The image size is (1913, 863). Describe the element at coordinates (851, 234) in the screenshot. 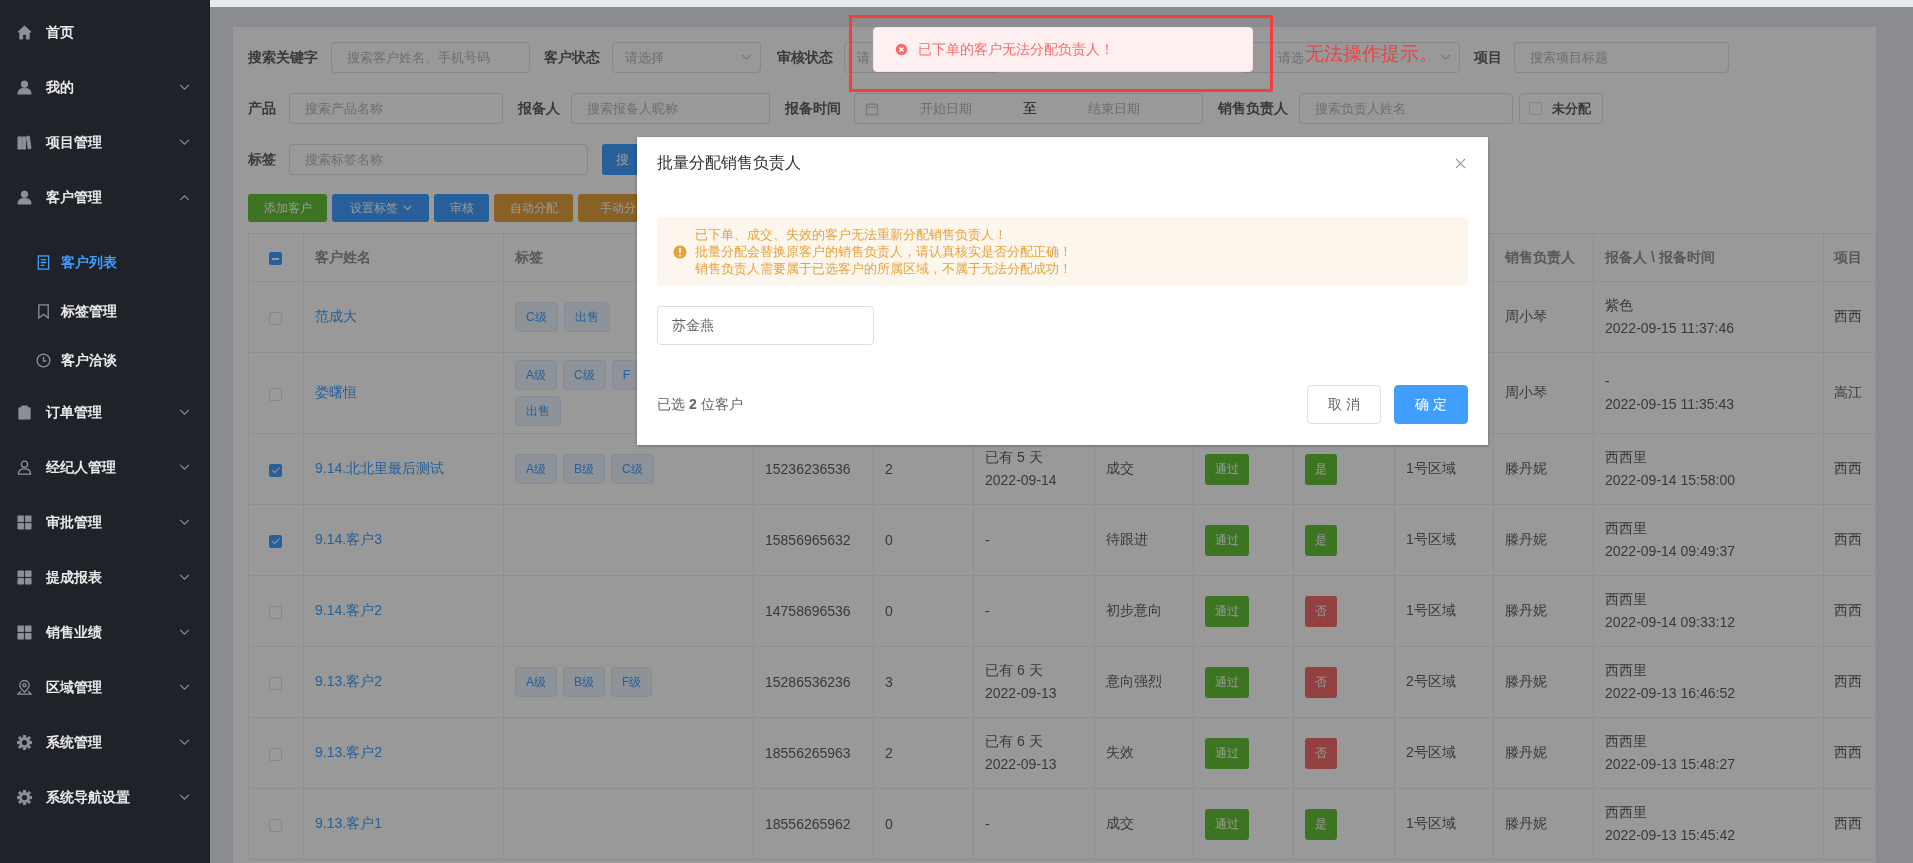

I see `warning-text: 已下单、成交、失效的客户无法重新分配销售负责人！` at that location.